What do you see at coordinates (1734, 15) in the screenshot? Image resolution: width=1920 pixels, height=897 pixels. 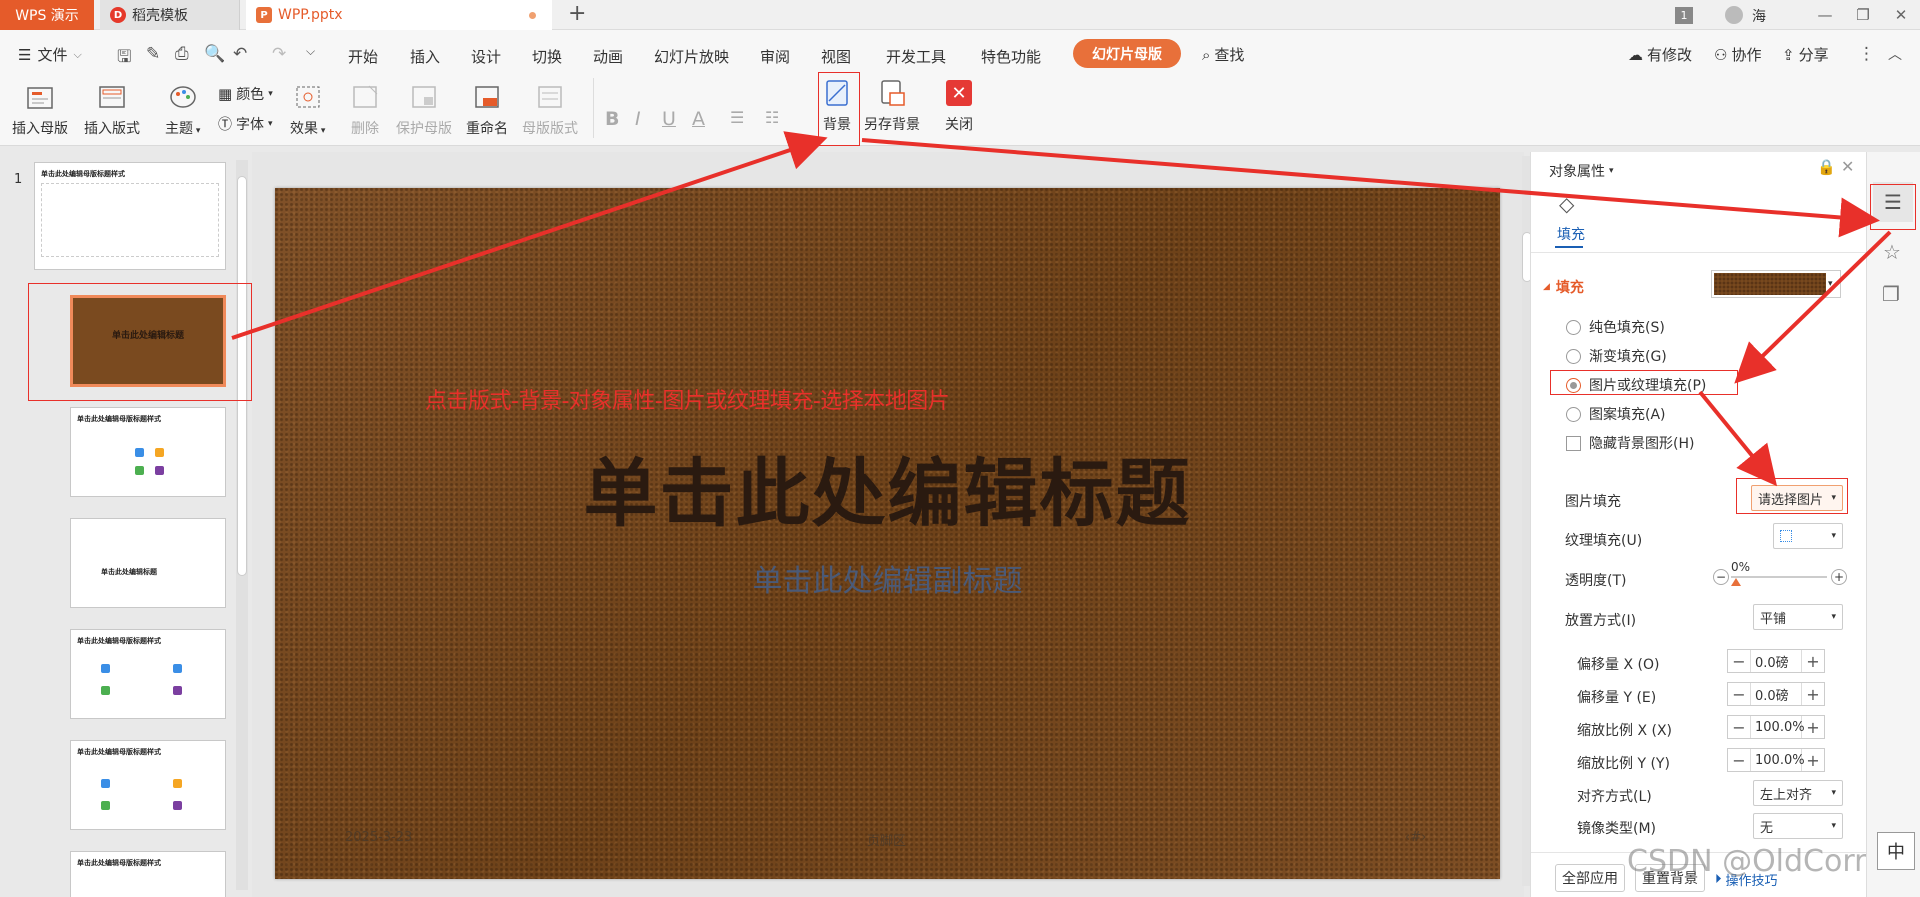 I see `avatar` at bounding box center [1734, 15].